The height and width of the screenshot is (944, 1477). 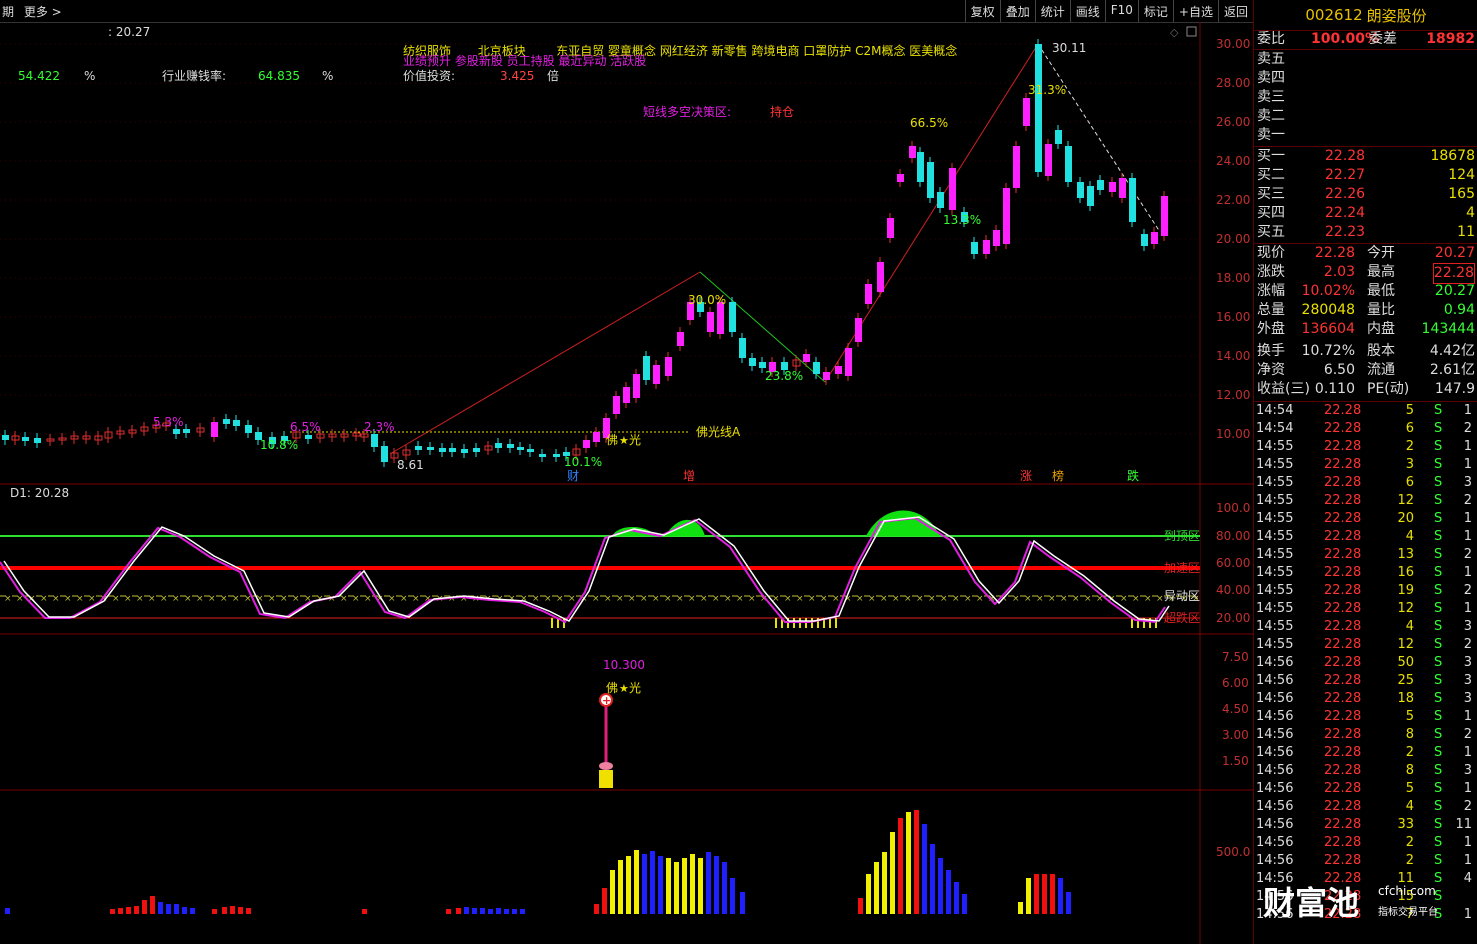 What do you see at coordinates (982, 11) in the screenshot?
I see `fuquan-button: 复权` at bounding box center [982, 11].